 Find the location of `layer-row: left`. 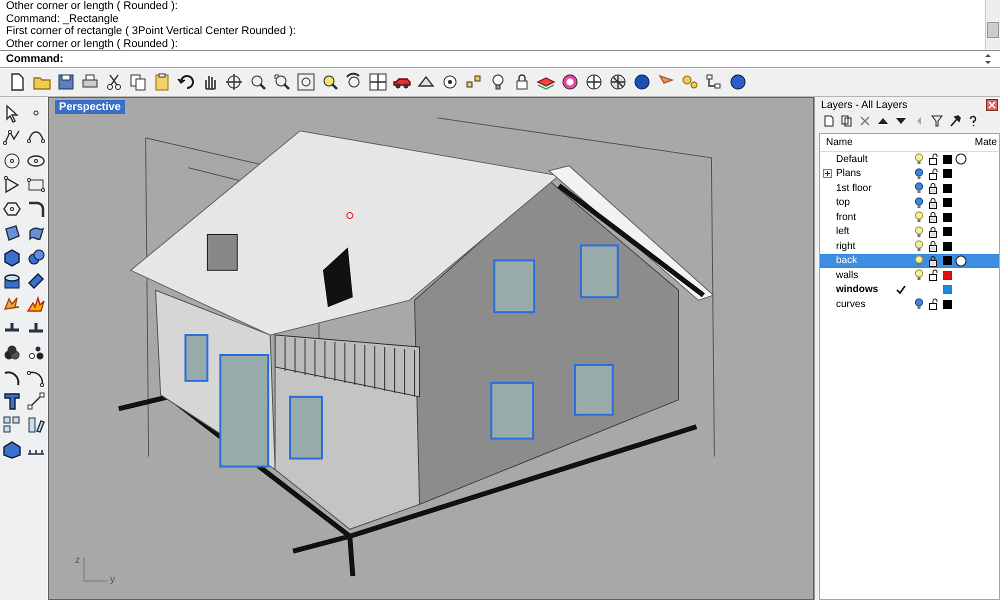

layer-row: left is located at coordinates (909, 231).